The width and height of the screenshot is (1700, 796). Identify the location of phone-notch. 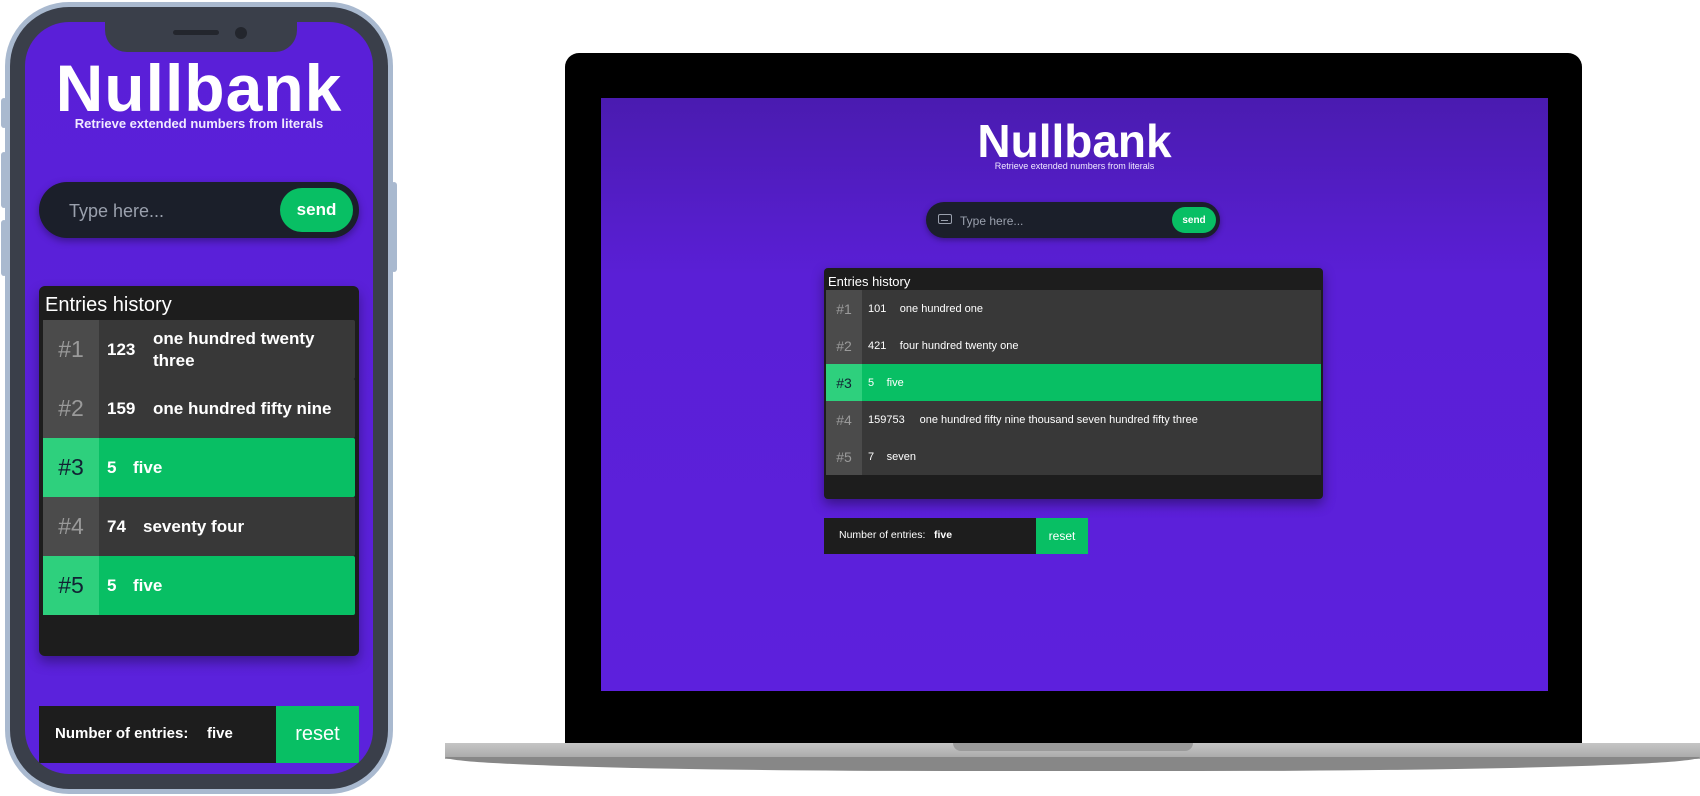
(201, 37).